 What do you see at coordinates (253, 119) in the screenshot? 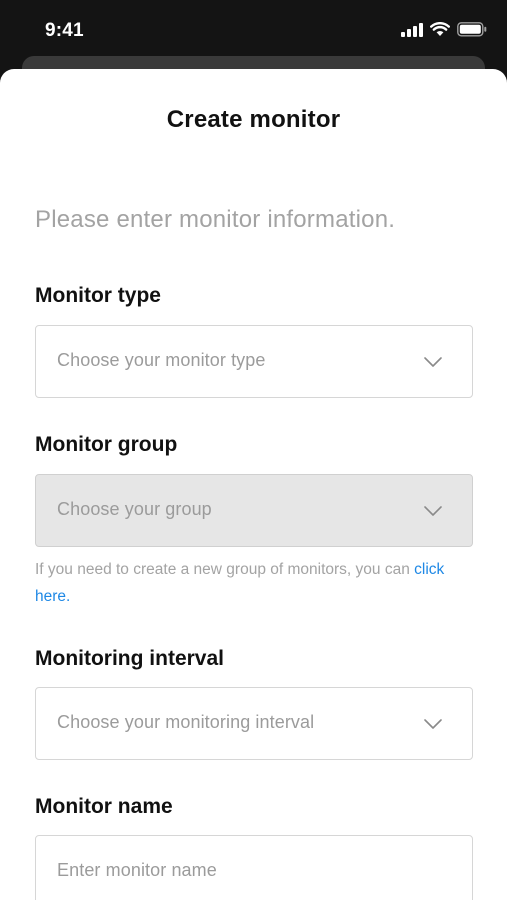
I see `page-title: Create monitor` at bounding box center [253, 119].